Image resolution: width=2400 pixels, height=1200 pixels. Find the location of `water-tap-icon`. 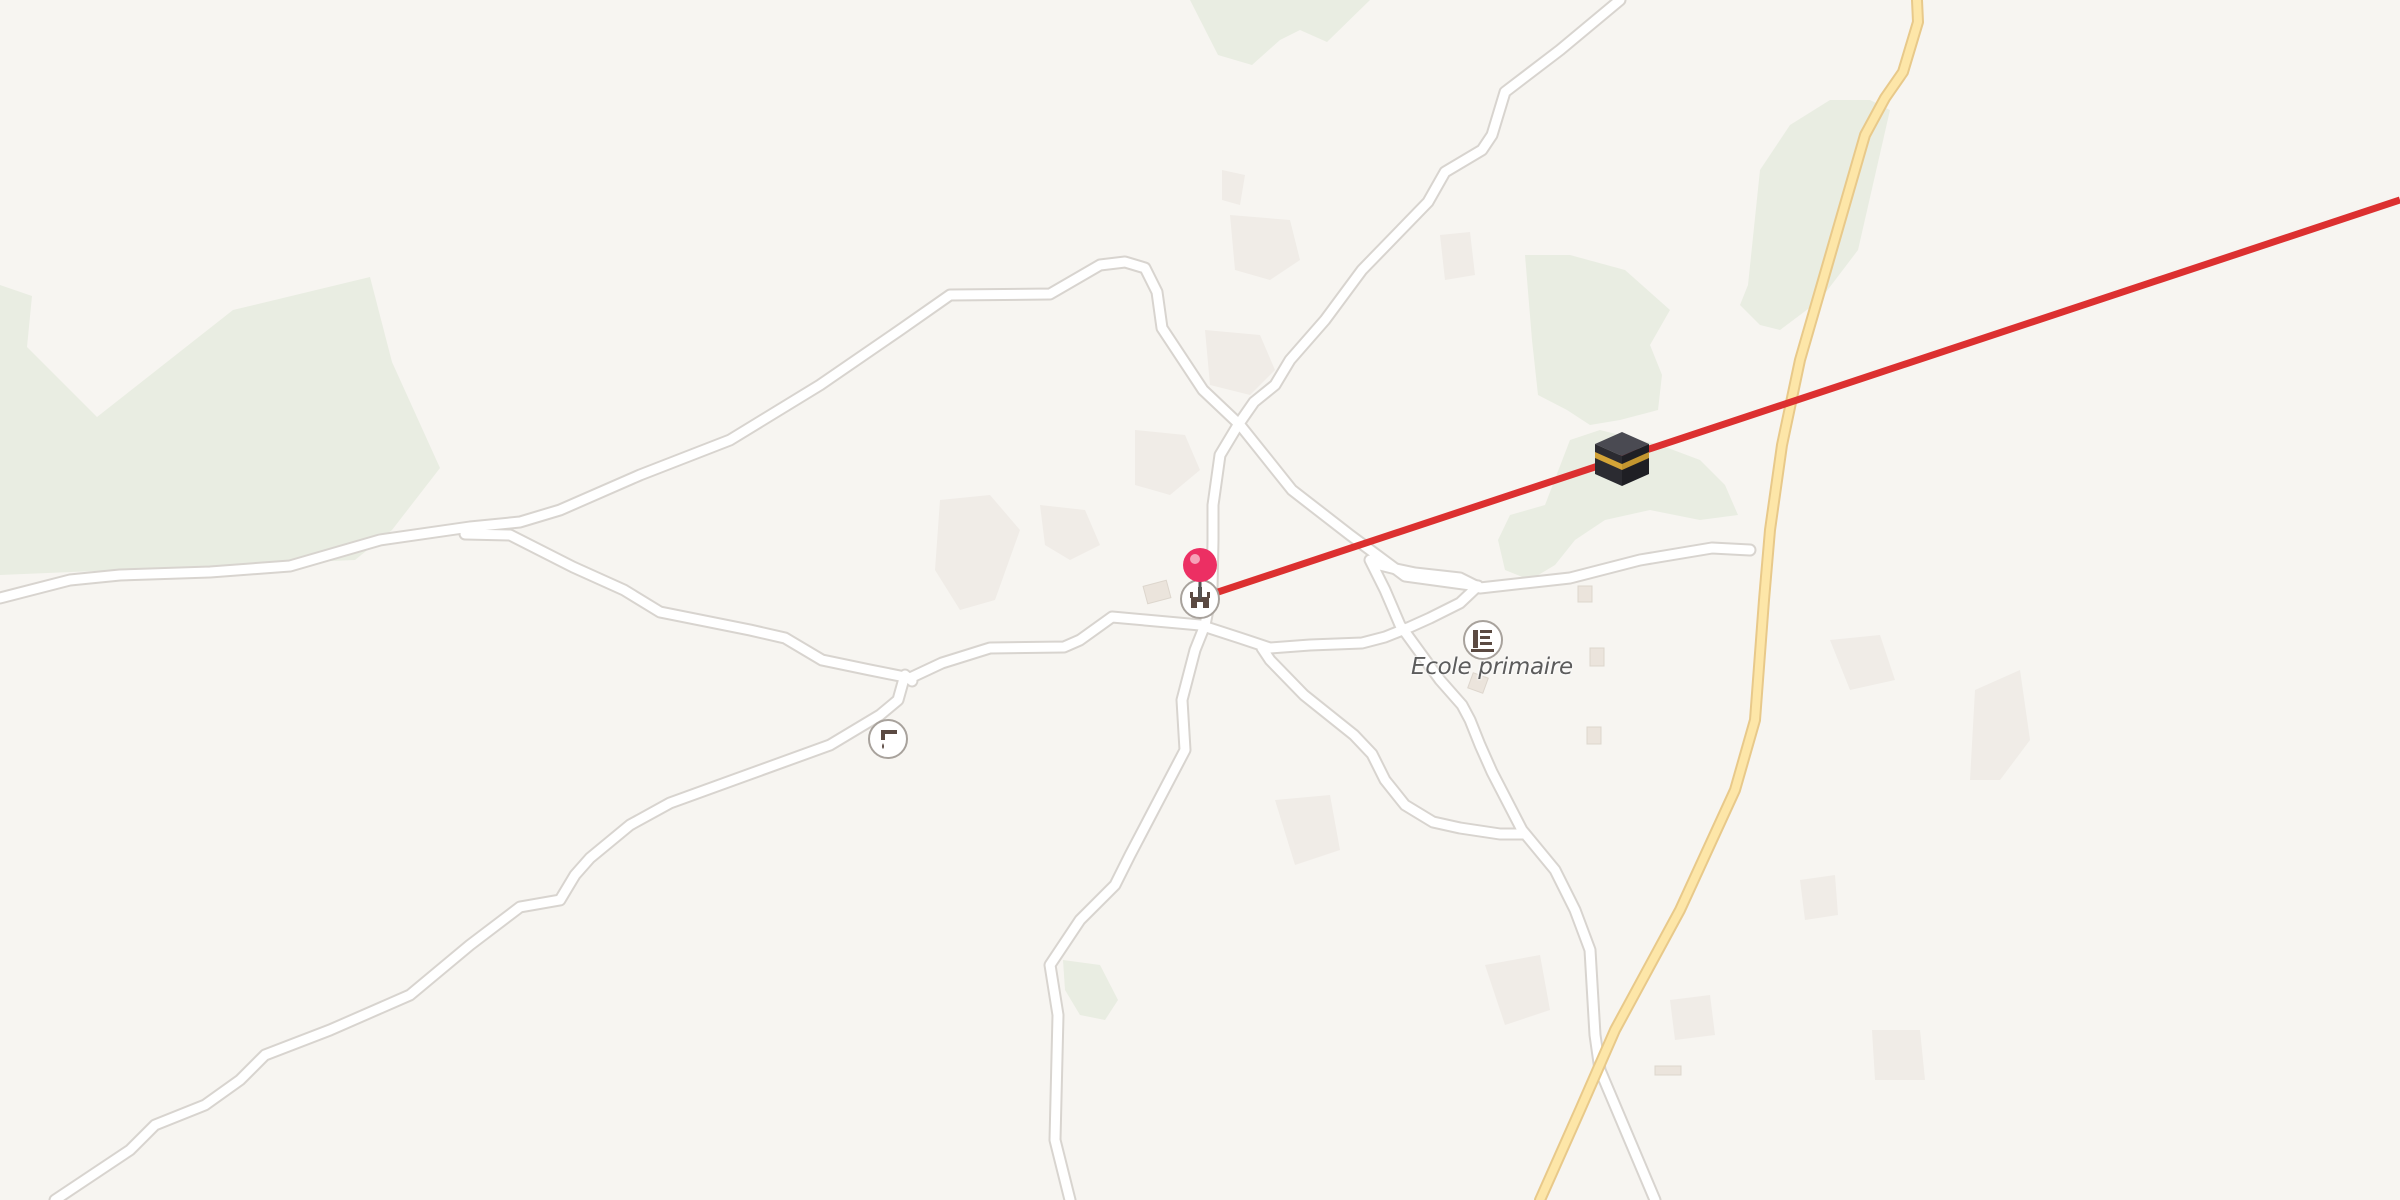

water-tap-icon is located at coordinates (888, 739).